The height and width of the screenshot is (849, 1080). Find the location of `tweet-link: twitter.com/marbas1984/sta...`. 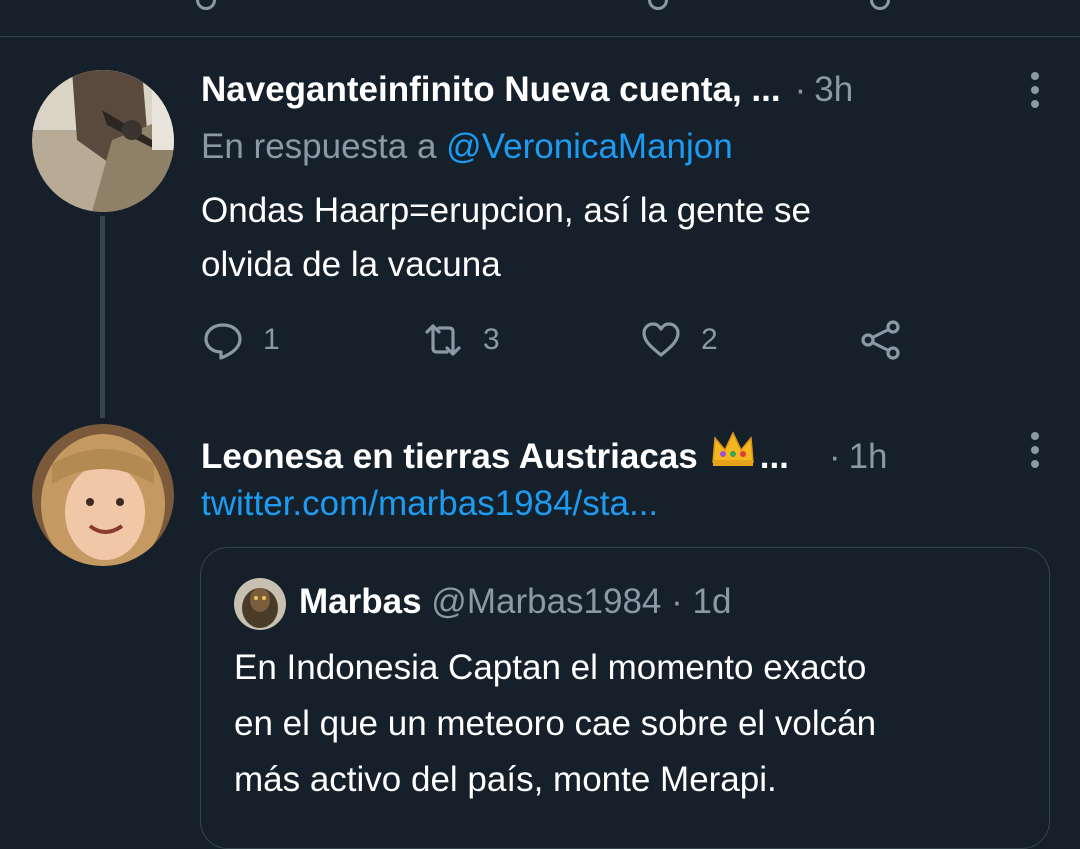

tweet-link: twitter.com/marbas1984/sta... is located at coordinates (429, 504).